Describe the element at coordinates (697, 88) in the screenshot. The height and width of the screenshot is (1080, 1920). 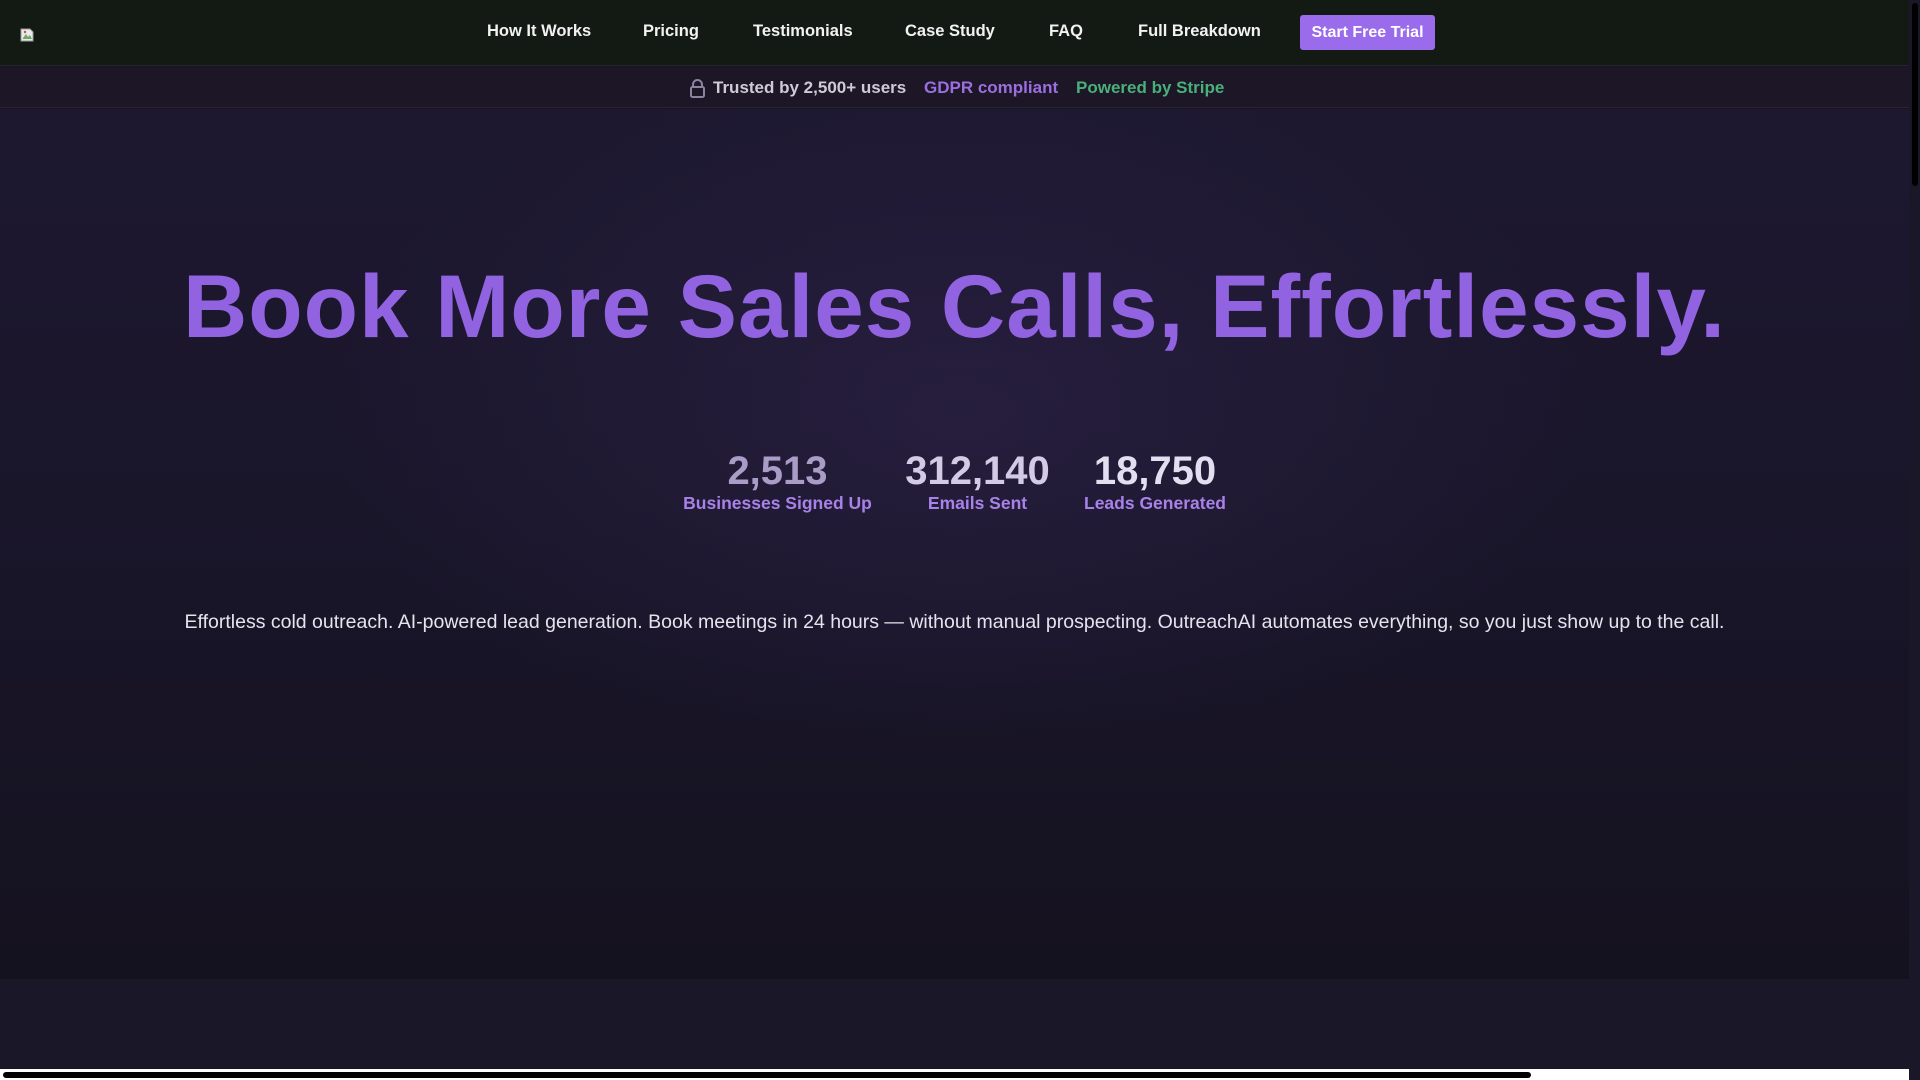
I see `lock-icon` at that location.